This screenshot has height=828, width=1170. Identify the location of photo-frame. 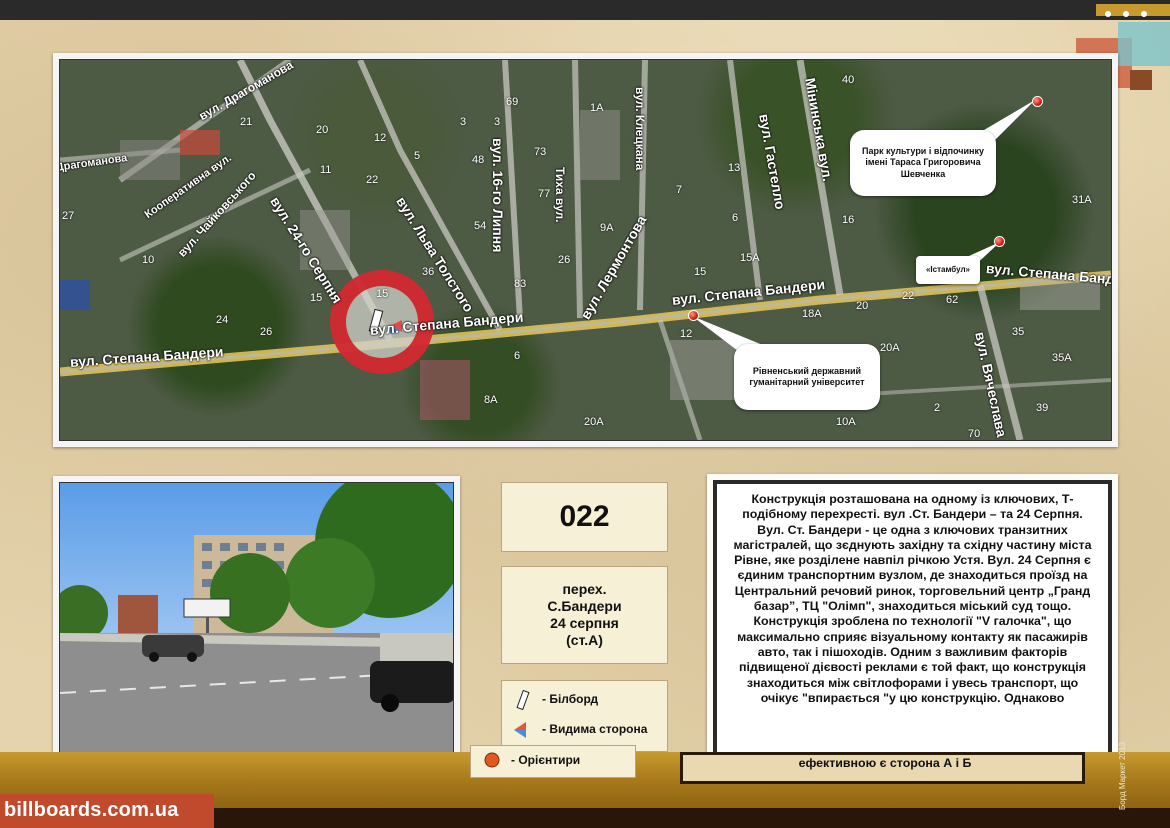
(256, 621).